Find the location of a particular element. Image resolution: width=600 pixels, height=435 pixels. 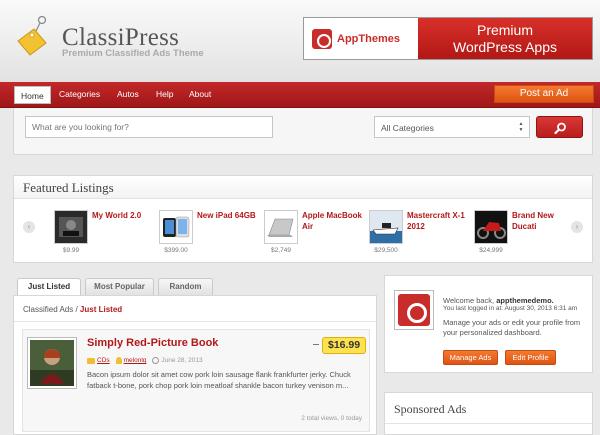

search-input is located at coordinates (149, 127).